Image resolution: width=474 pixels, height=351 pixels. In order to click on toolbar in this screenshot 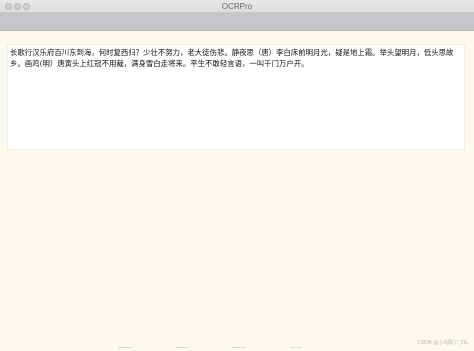, I will do `click(237, 22)`.